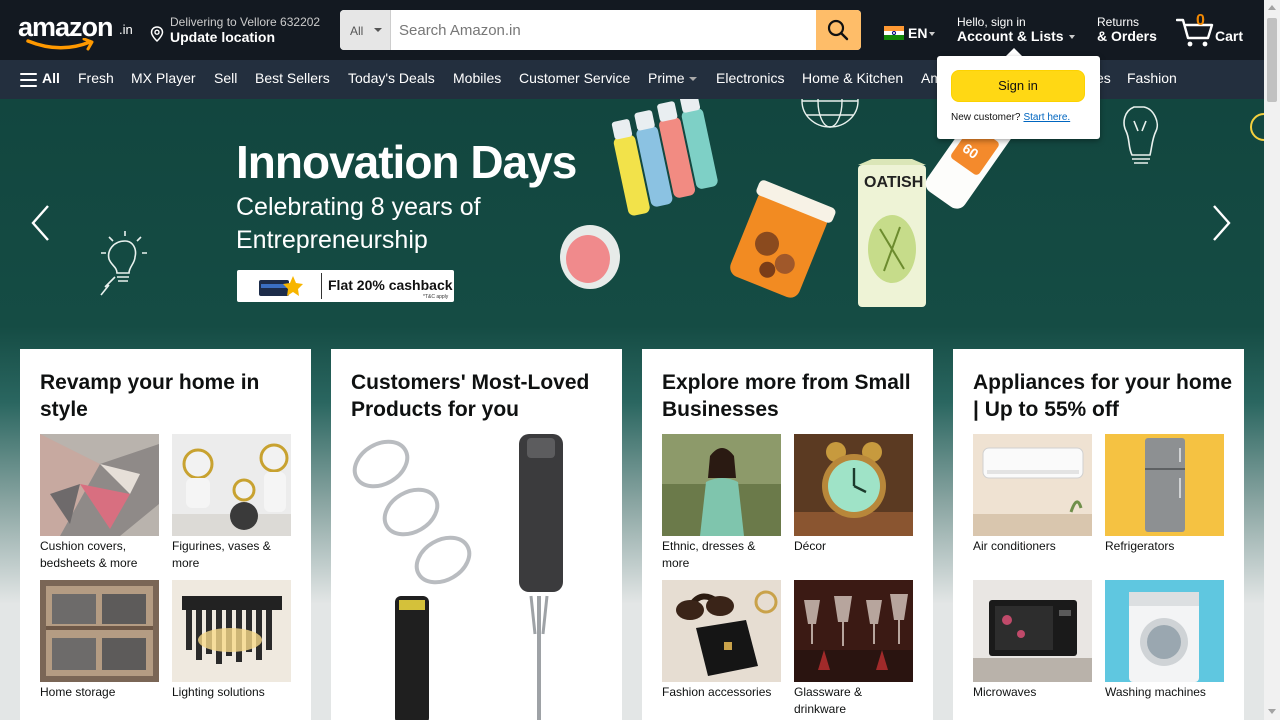  I want to click on chevron-left-icon, so click(40, 223).